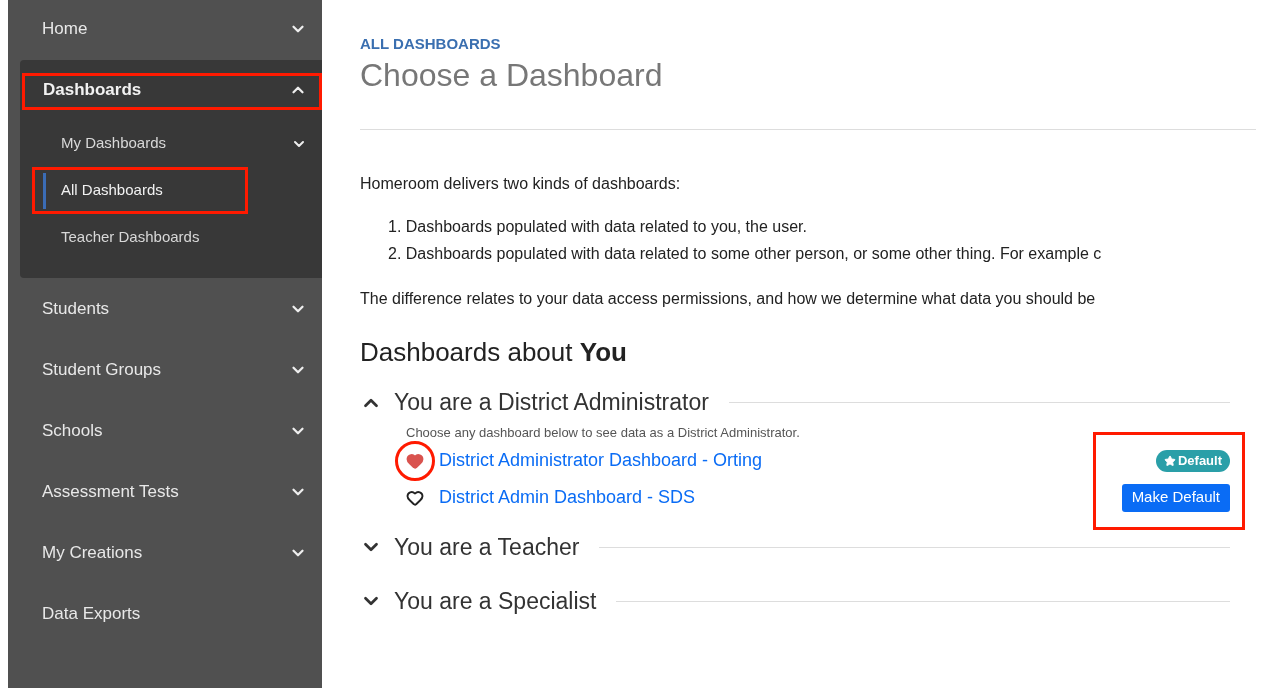 This screenshot has height=688, width=1266. I want to click on sidebar-item: Student Groups, so click(102, 369).